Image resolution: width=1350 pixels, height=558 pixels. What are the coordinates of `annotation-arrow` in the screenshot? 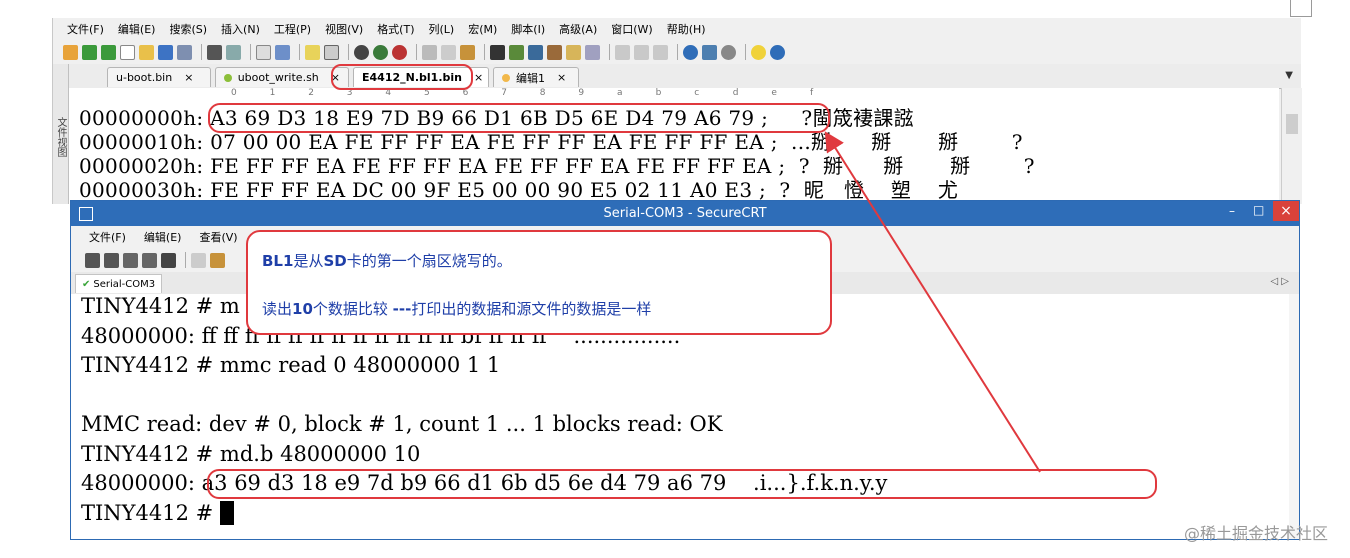 It's located at (932, 302).